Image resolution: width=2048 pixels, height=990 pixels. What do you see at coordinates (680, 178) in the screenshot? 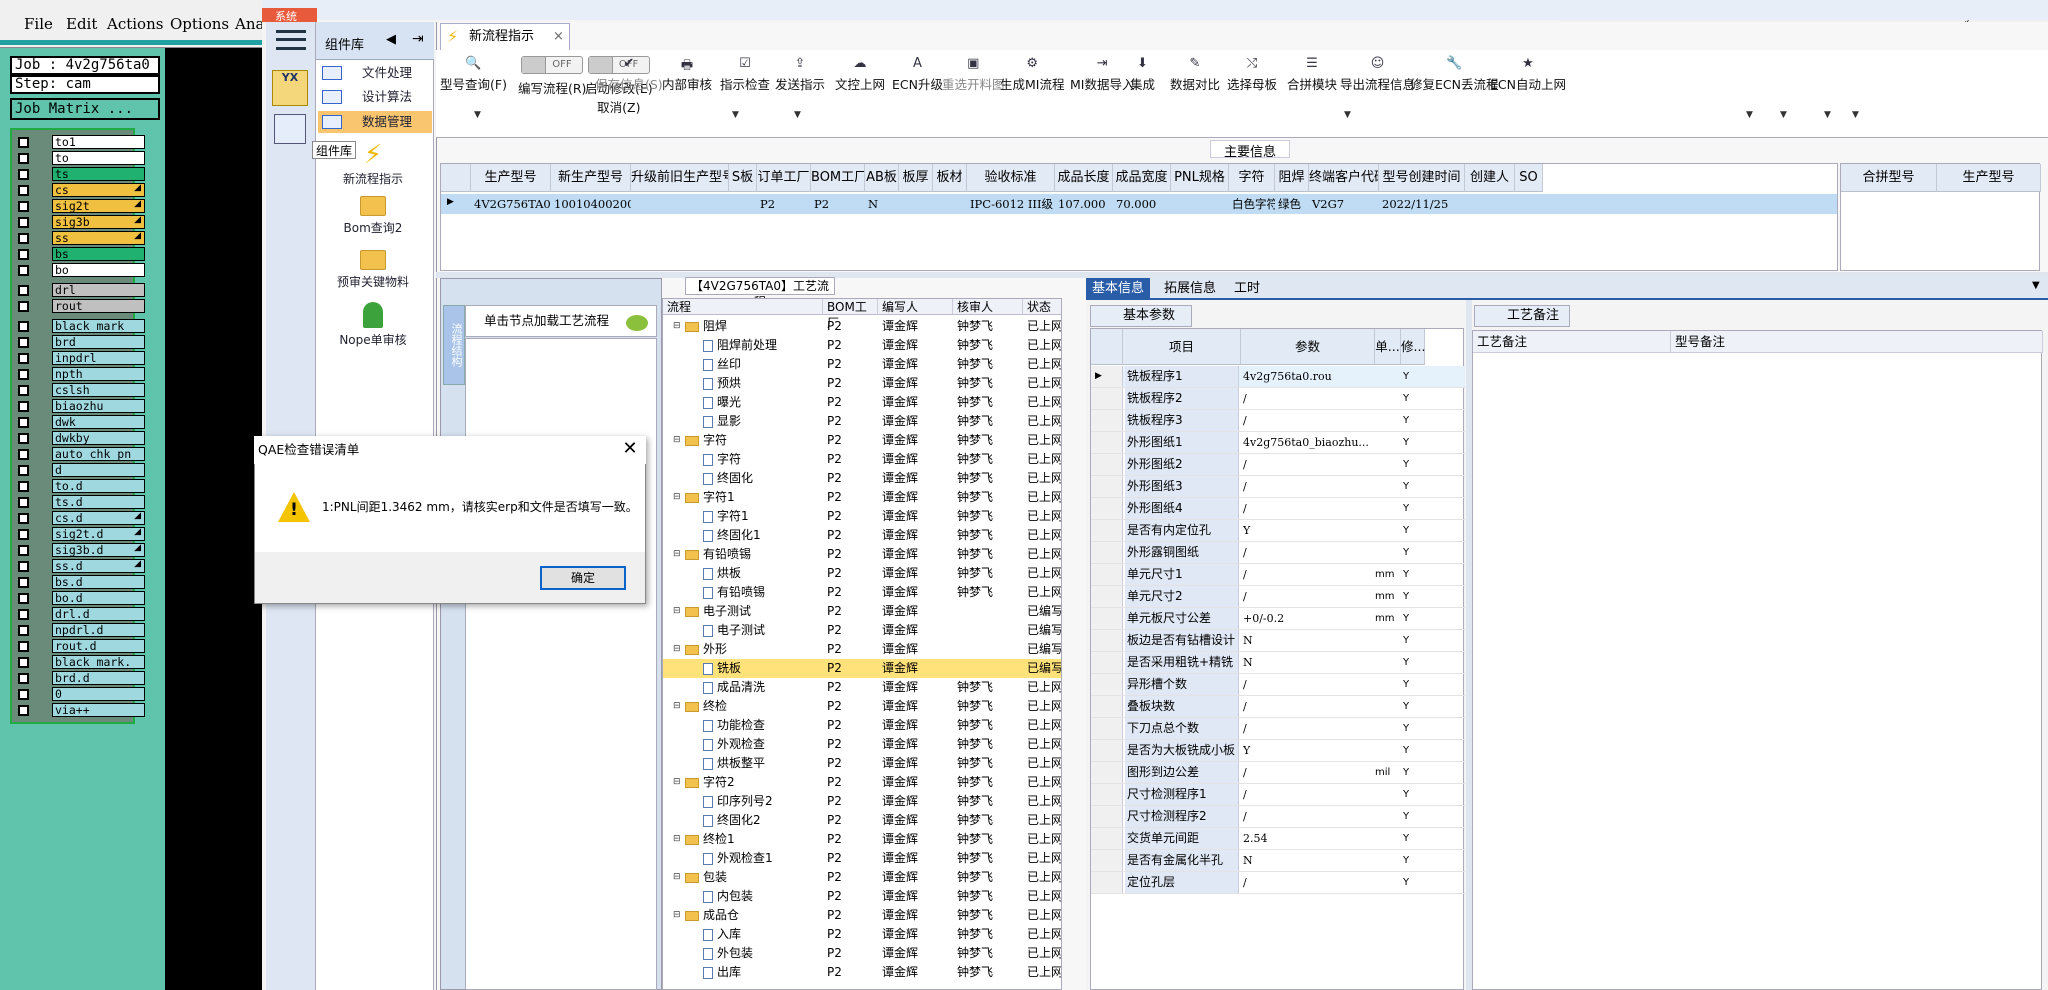
I see `main-col-header: 升级前旧生产型号` at bounding box center [680, 178].